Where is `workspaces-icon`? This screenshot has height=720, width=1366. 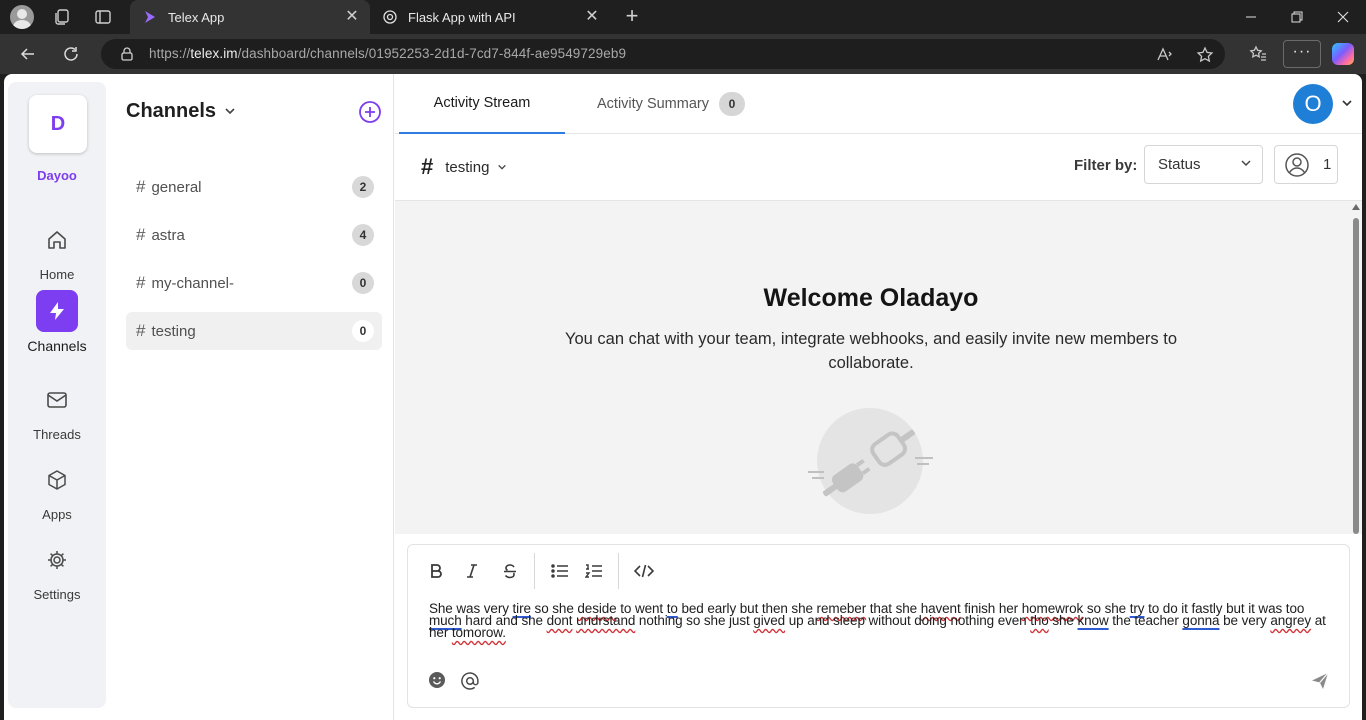 workspaces-icon is located at coordinates (62, 17).